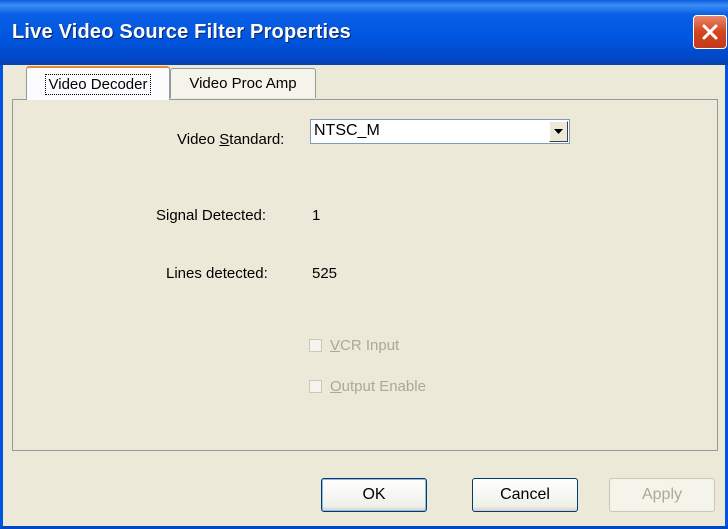  Describe the element at coordinates (325, 273) in the screenshot. I see `lines-detected-value: 525` at that location.